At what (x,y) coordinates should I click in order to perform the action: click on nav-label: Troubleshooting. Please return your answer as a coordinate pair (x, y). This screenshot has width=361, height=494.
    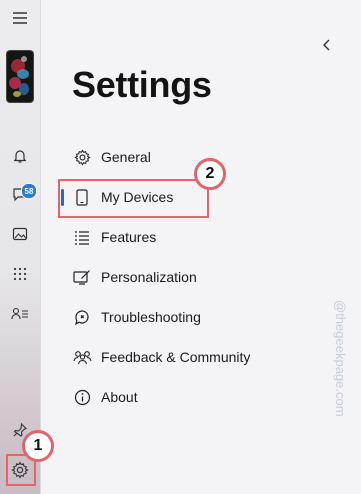
    Looking at the image, I should click on (151, 317).